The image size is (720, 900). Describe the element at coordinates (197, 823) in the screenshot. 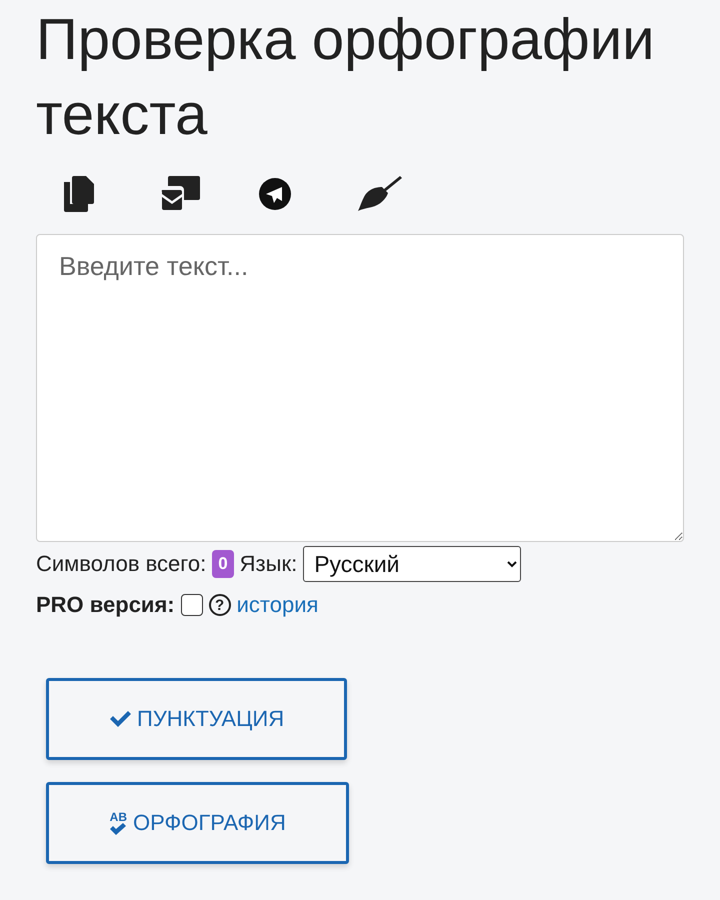

I see `spelling-button: AB ОРФОГРАФИЯ` at that location.